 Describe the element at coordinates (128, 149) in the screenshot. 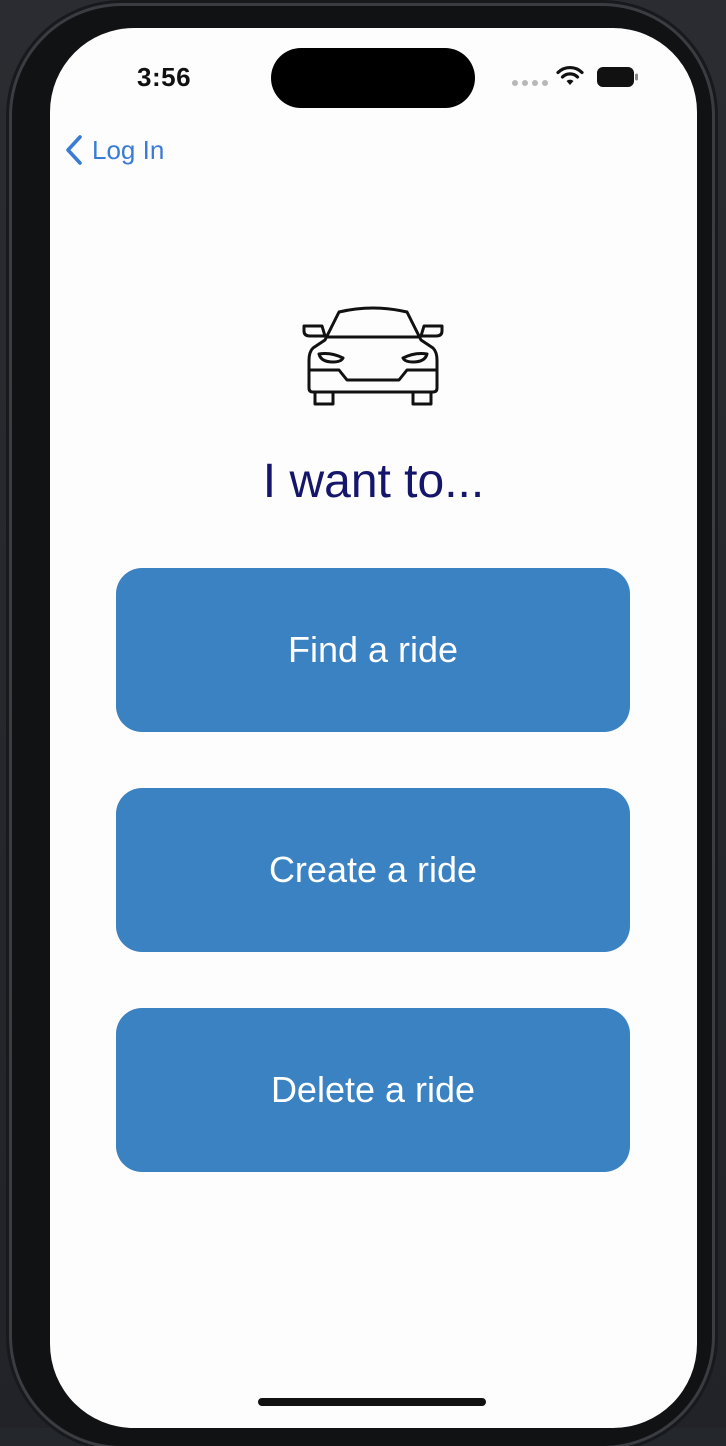

I see `back-button-label: Log In` at that location.